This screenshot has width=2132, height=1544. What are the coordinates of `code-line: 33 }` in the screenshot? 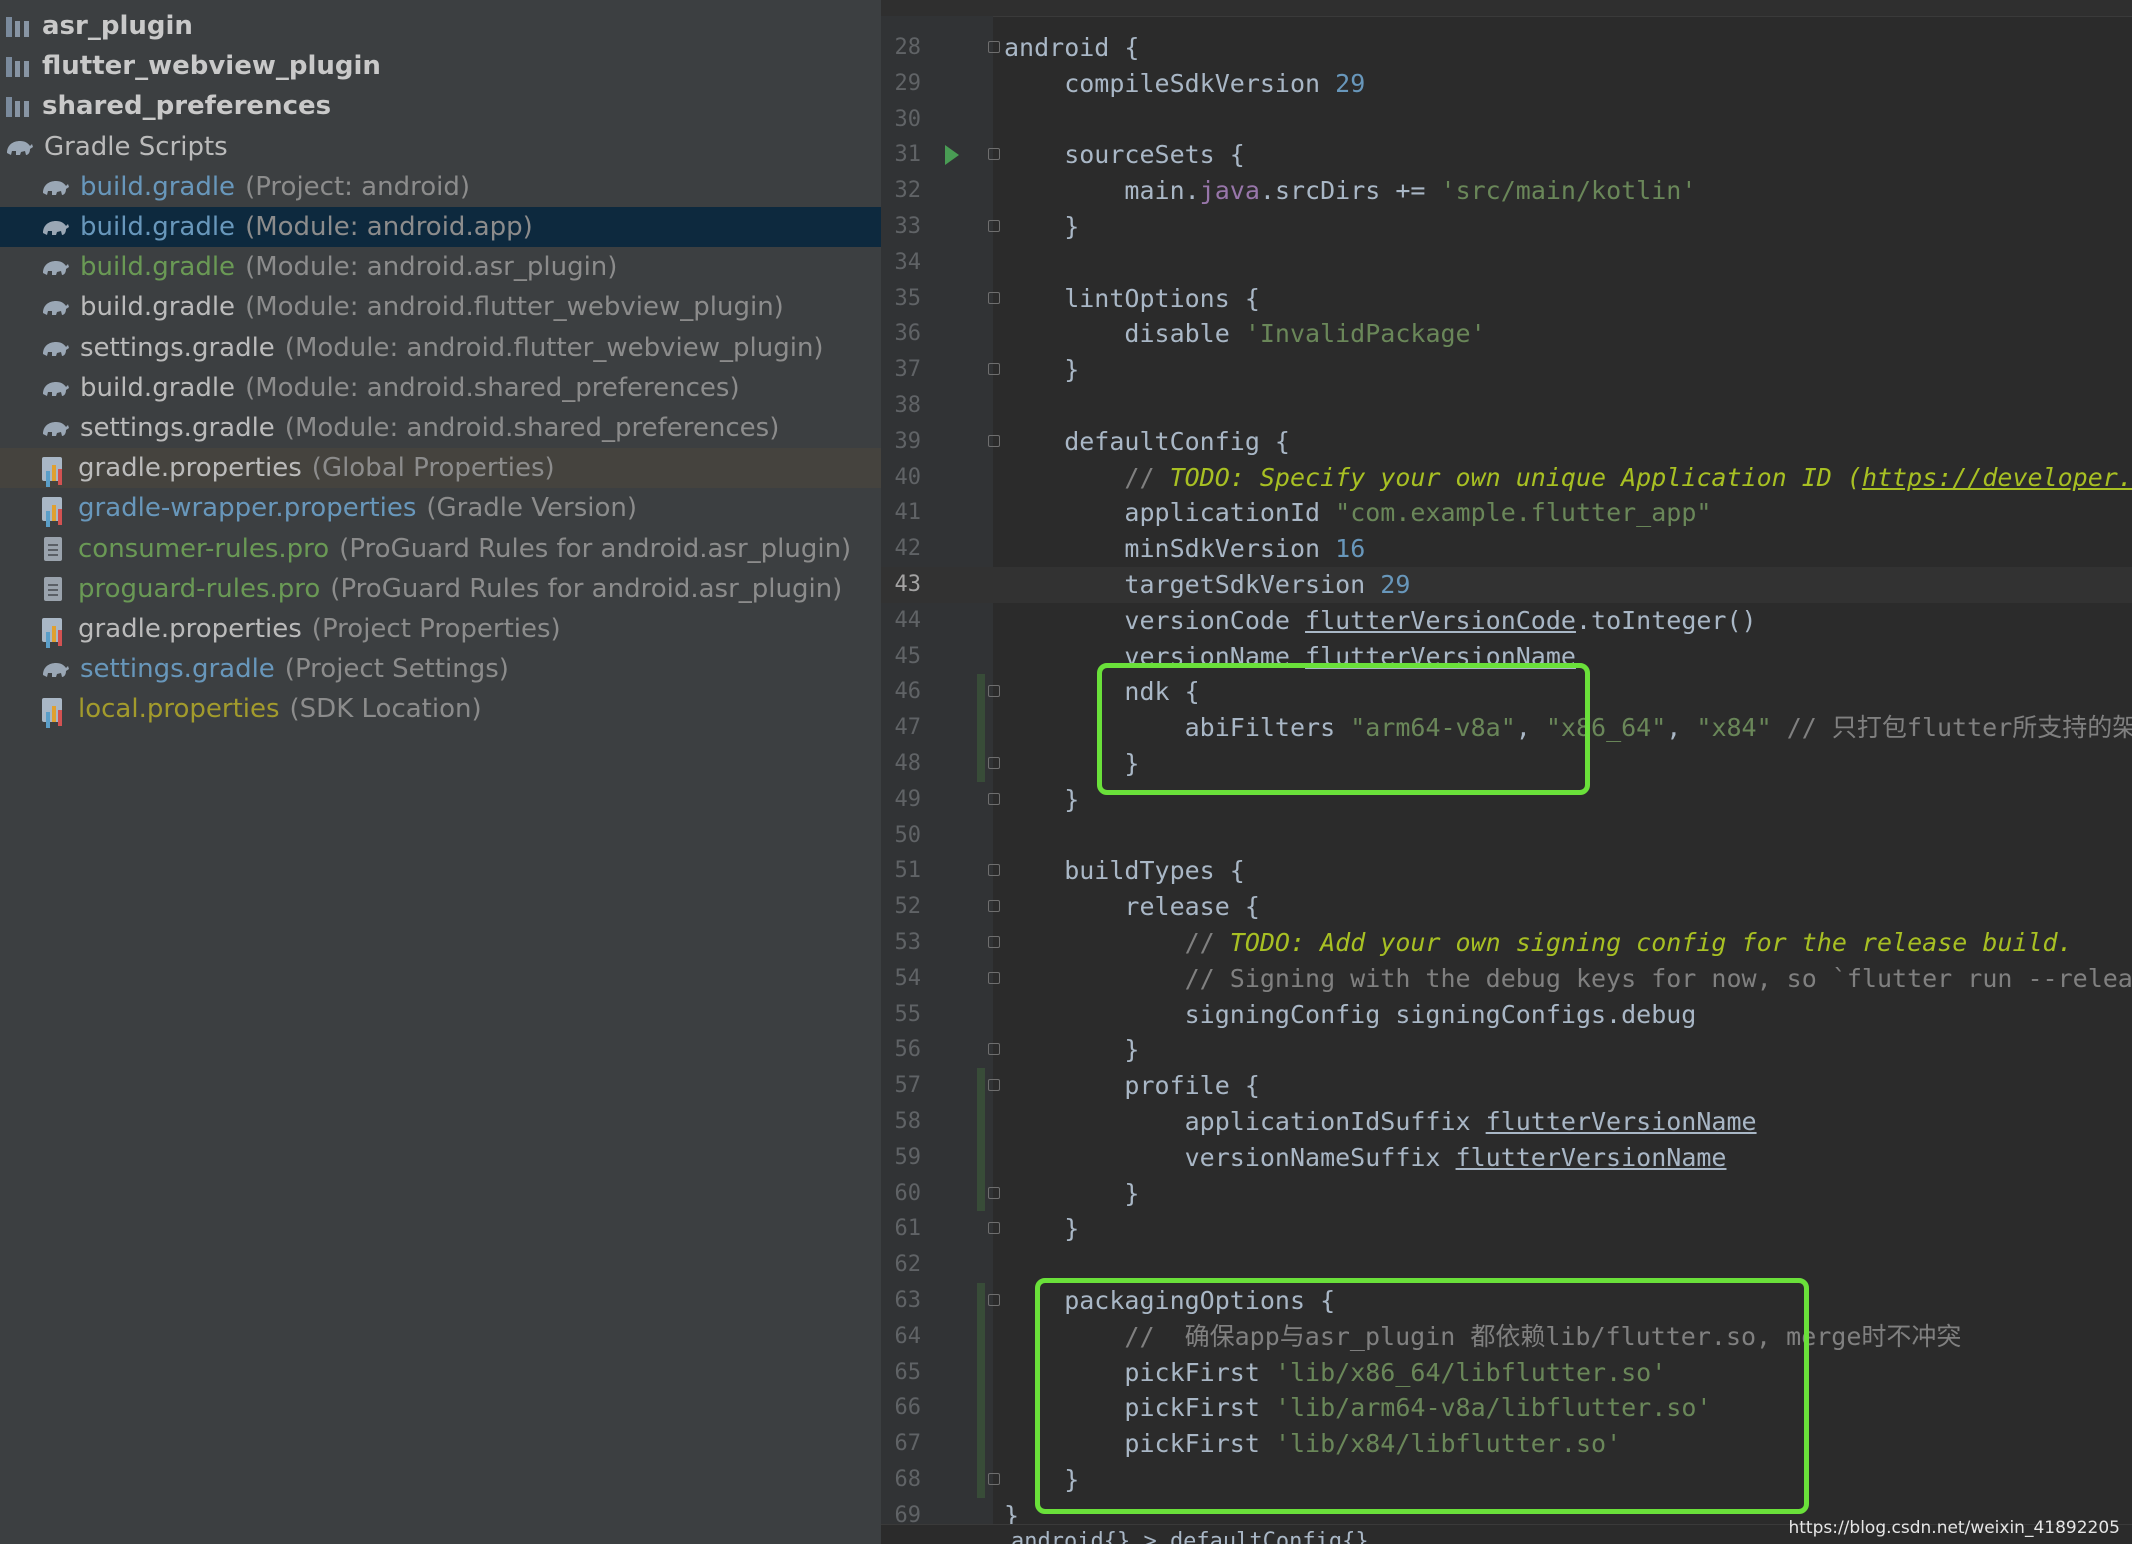 It's located at (1506, 227).